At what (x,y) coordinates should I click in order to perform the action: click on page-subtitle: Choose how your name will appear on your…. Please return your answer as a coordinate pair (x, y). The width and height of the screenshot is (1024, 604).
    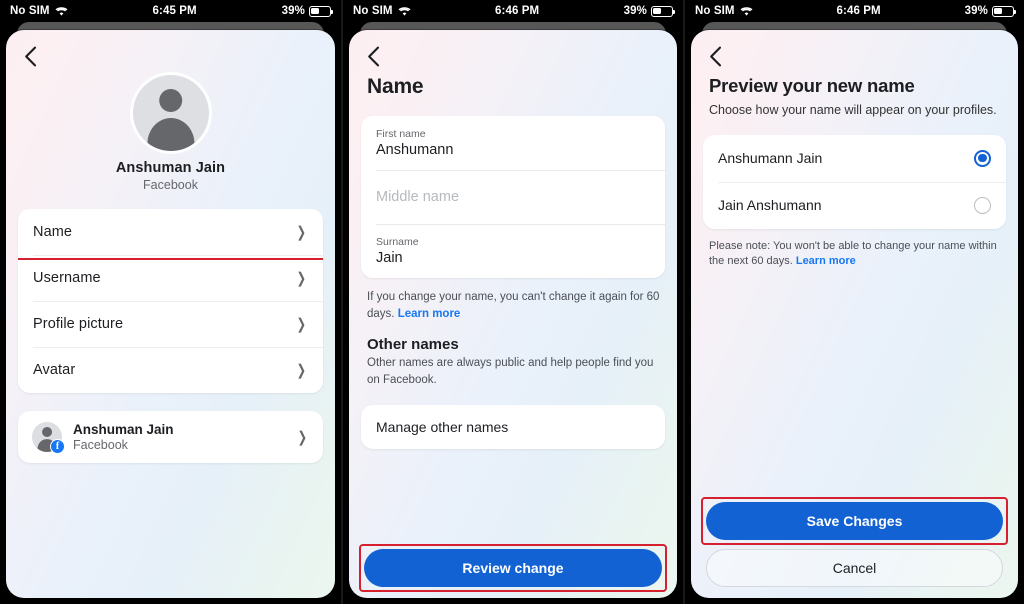
    Looking at the image, I should click on (853, 110).